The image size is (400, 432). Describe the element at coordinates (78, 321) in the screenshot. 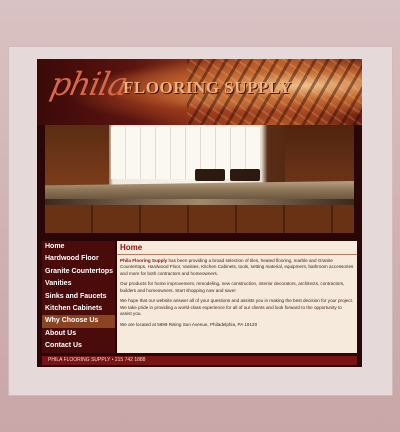

I see `nav-item-why-choose-us: Why Choose Us` at that location.